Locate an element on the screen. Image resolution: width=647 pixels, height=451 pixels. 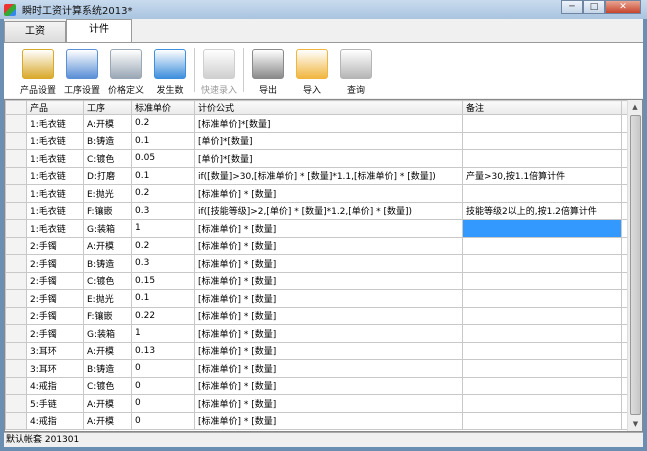
scroll-thumb is located at coordinates (635, 265).